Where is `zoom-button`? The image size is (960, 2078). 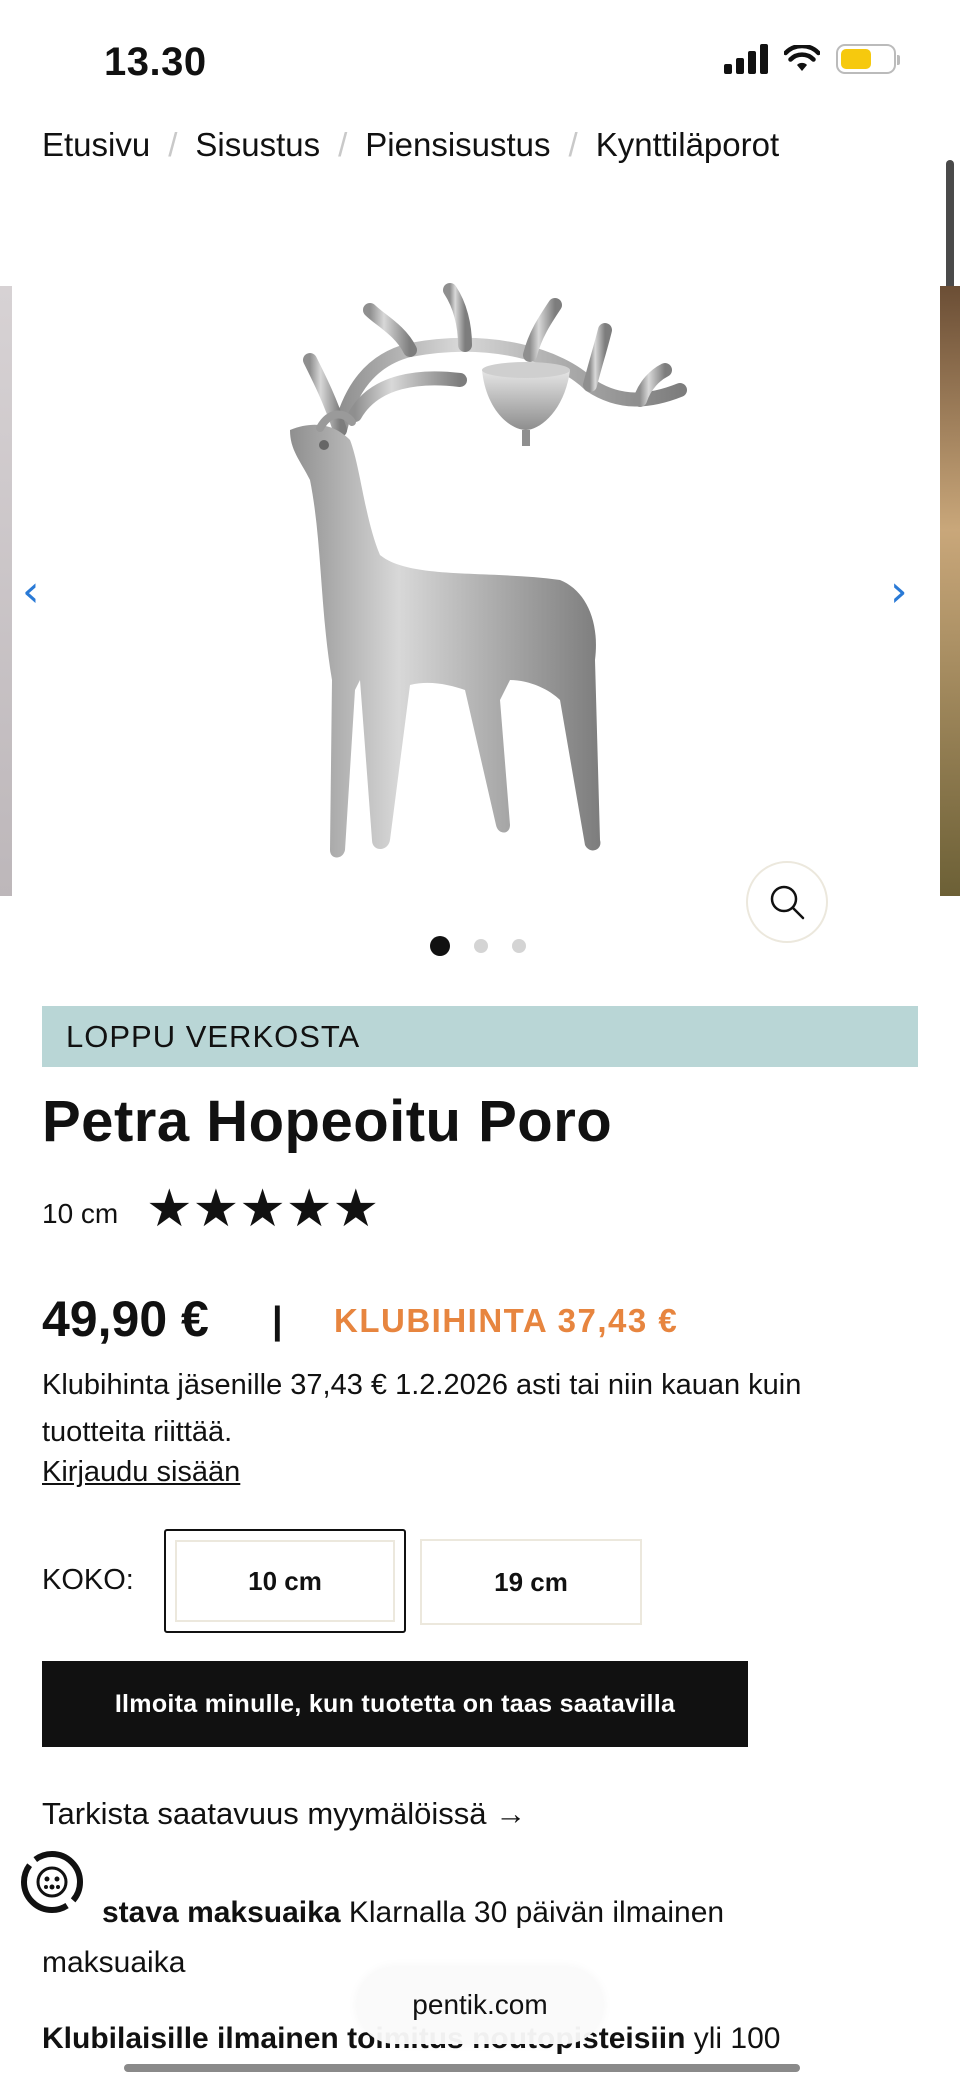
zoom-button is located at coordinates (787, 902).